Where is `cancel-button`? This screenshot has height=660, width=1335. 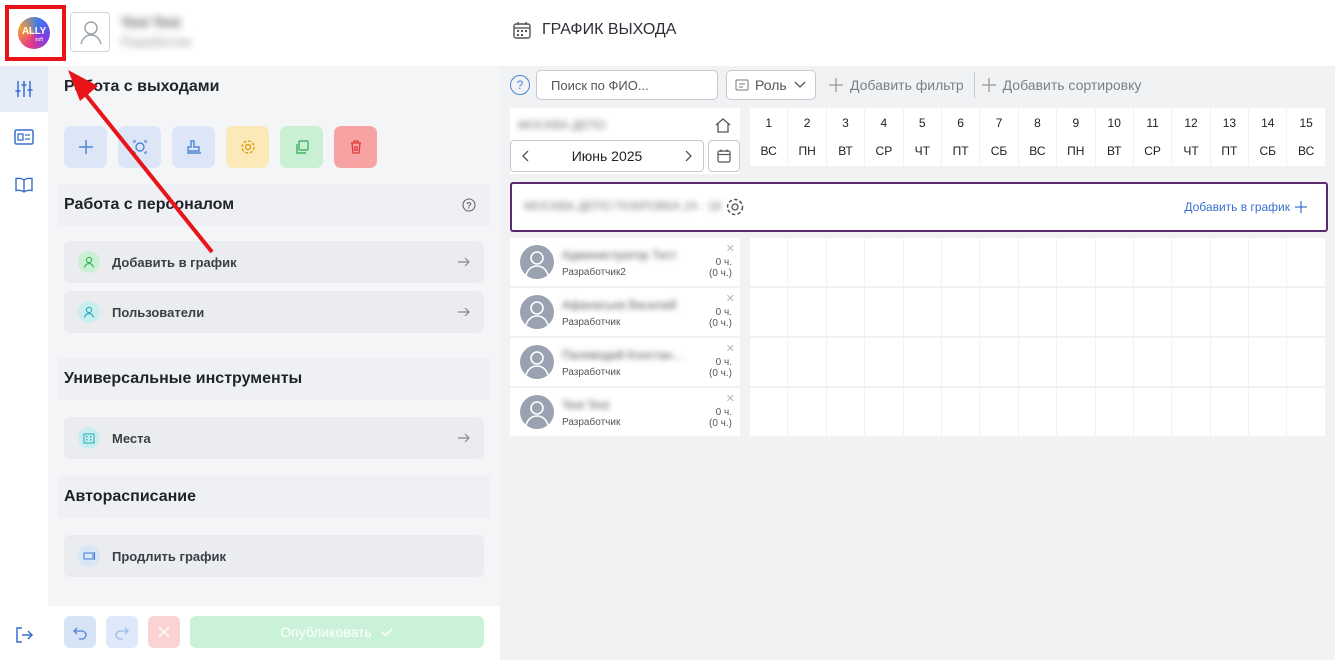 cancel-button is located at coordinates (164, 632).